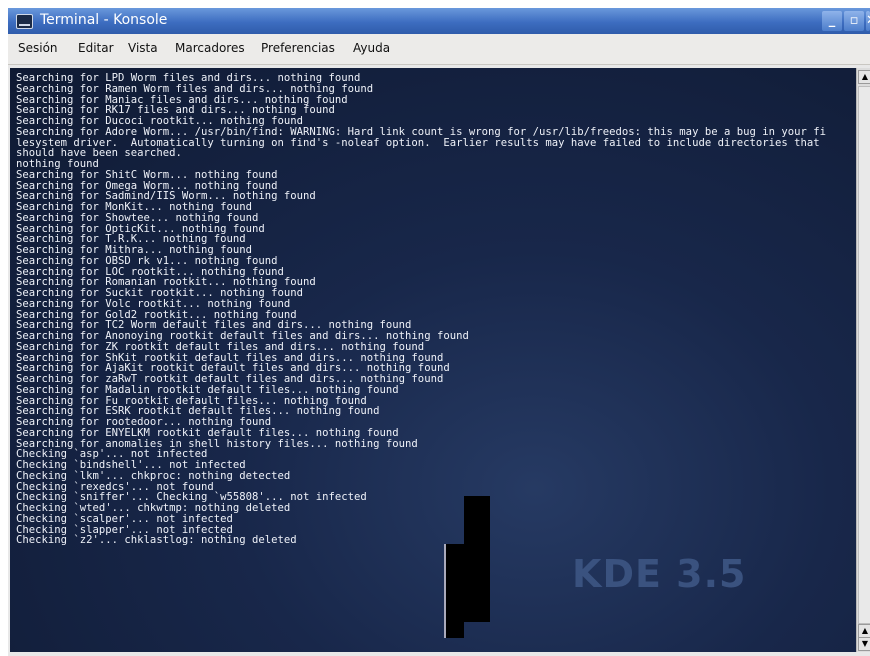  Describe the element at coordinates (659, 574) in the screenshot. I see `kde-watermark: KDE 3.5` at that location.